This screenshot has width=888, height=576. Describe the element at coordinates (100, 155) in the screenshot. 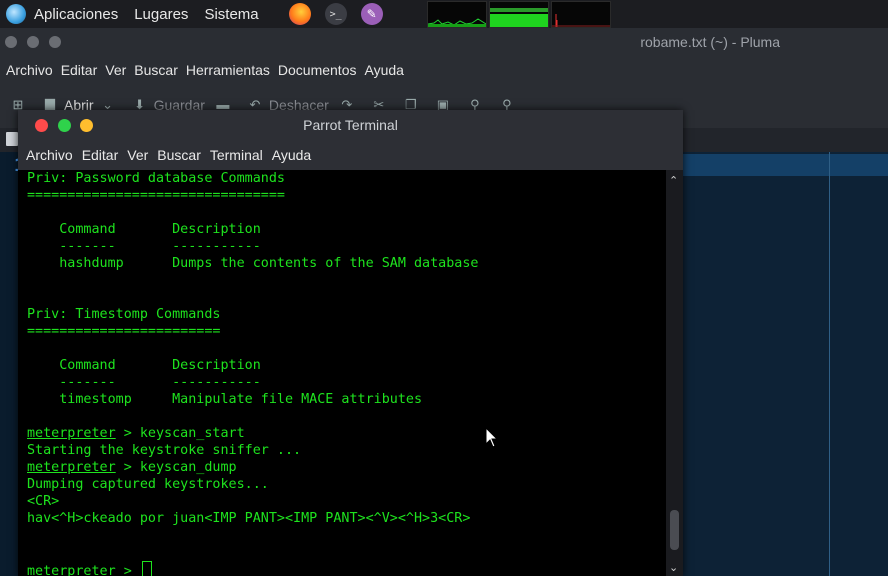

I see `terminal-menu-editar: Editar` at that location.